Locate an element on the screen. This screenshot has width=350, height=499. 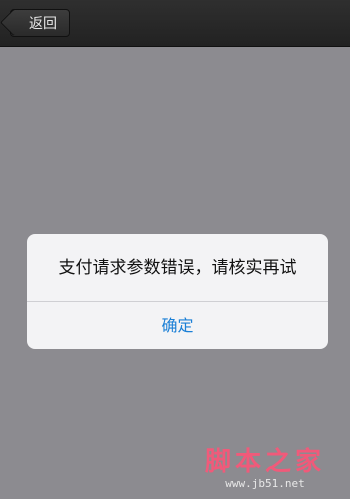
watermark: 脚本之家 www.jb51.net is located at coordinates (265, 469).